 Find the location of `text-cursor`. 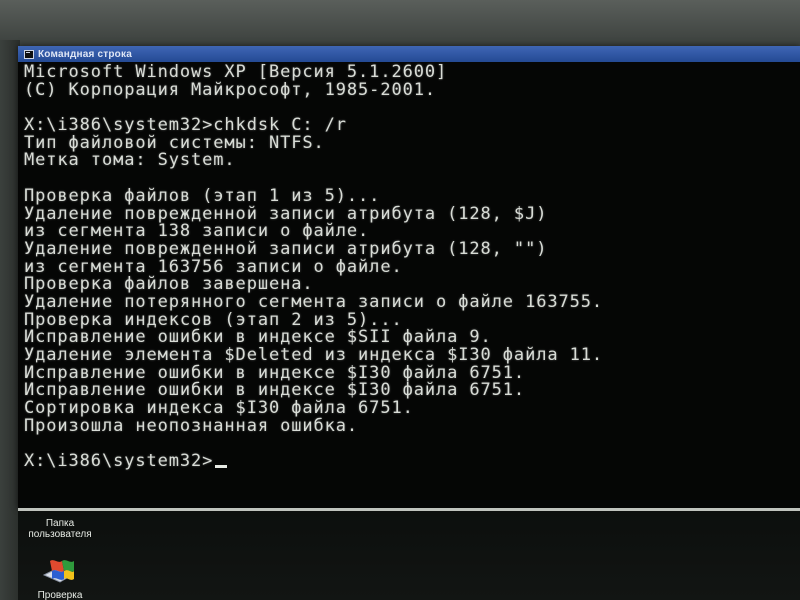

text-cursor is located at coordinates (221, 467).